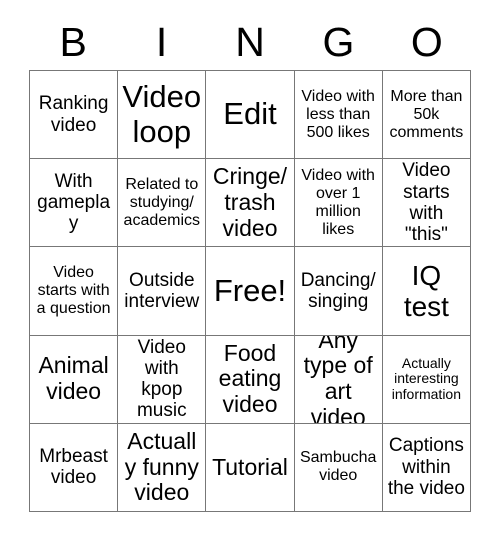 Image resolution: width=500 pixels, height=544 pixels. I want to click on bingo-cell-label: Mrbeast video, so click(73, 467).